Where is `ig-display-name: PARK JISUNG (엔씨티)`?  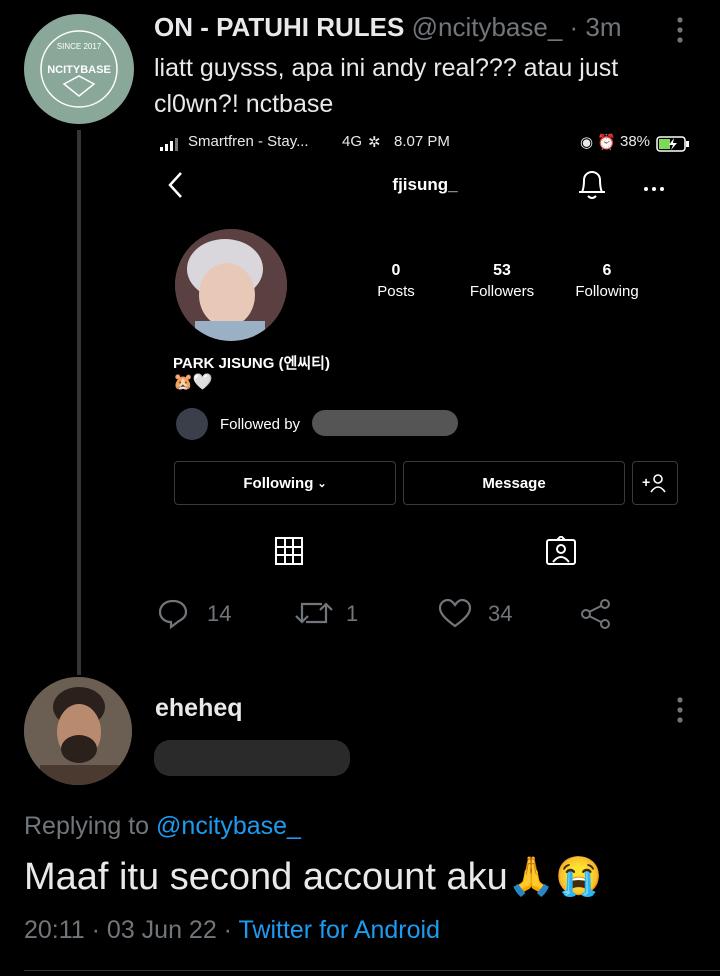 ig-display-name: PARK JISUNG (엔씨티) is located at coordinates (251, 363).